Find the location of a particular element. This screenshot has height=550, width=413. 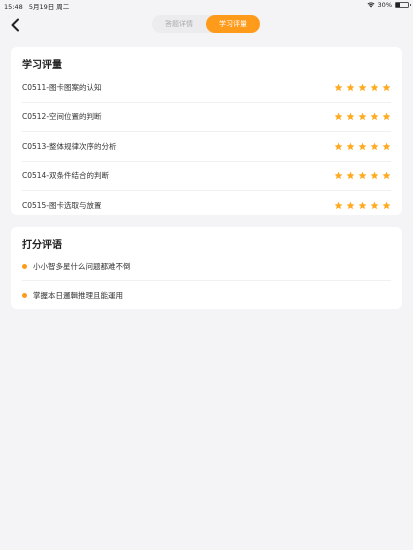

status-bar: 15:48 5月19日 周二 30% is located at coordinates (206, 6).